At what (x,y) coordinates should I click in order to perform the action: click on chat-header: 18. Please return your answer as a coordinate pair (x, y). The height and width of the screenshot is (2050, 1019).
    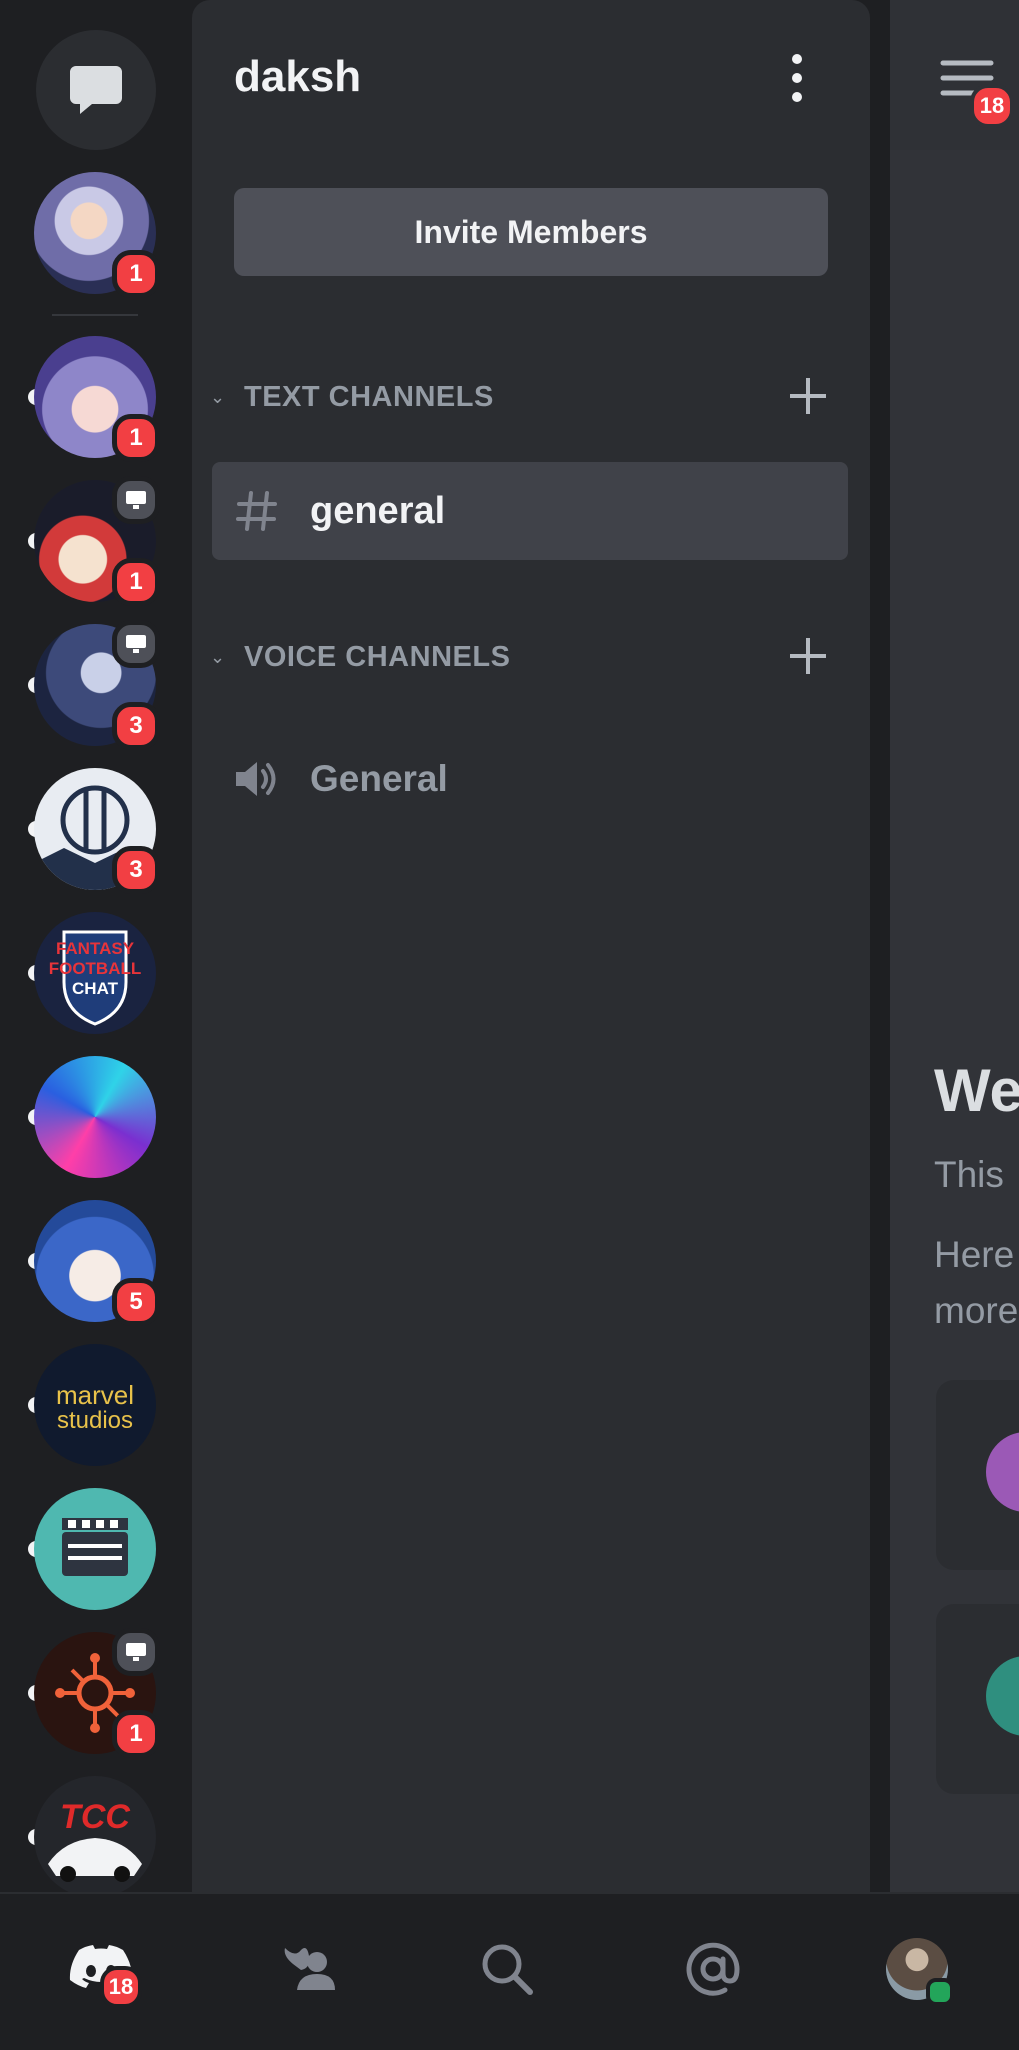
    Looking at the image, I should click on (954, 75).